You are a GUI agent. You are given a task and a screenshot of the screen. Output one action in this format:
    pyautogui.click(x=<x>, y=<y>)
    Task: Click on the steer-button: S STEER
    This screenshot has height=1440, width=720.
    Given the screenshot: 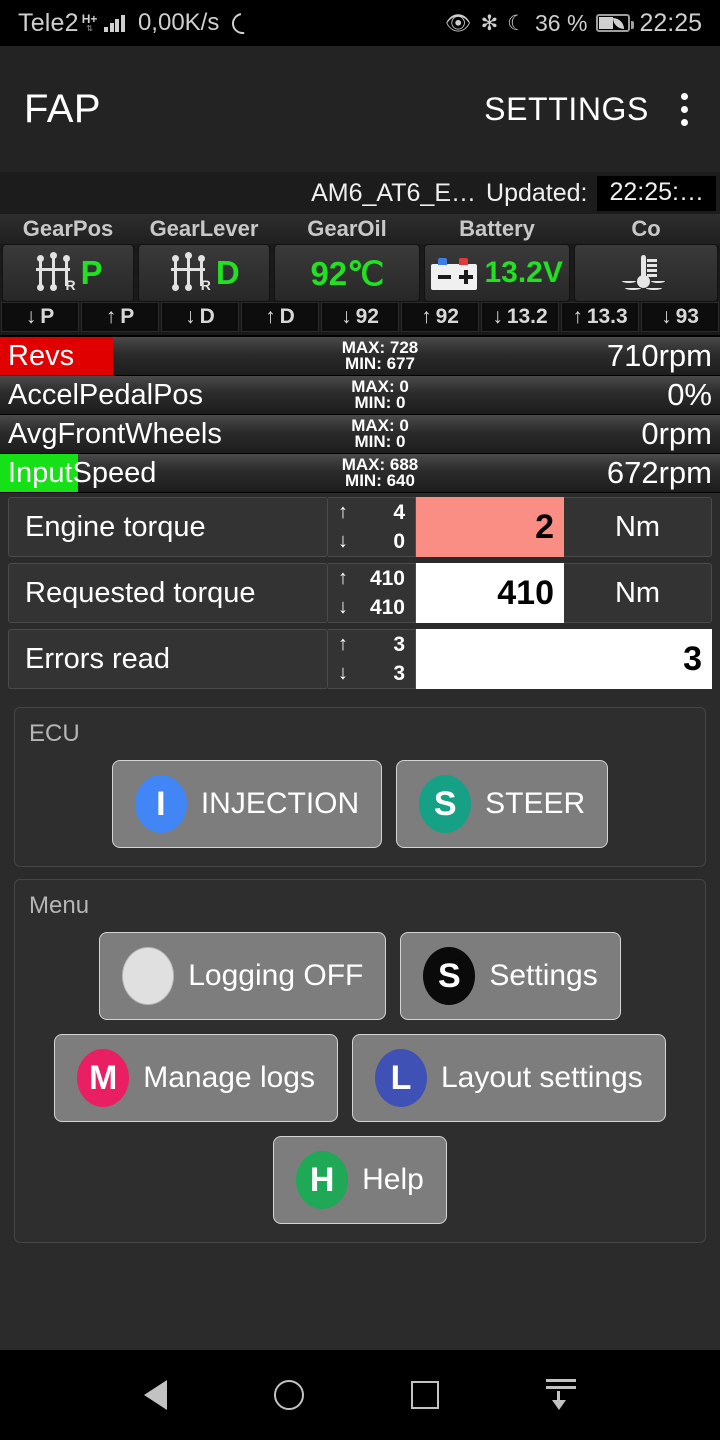 What is the action you would take?
    pyautogui.click(x=502, y=804)
    